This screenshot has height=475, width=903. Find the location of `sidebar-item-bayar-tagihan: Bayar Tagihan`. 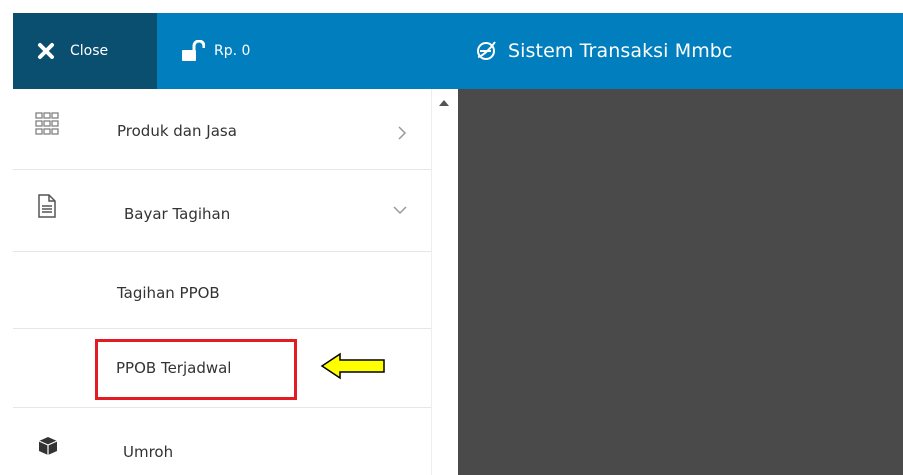

sidebar-item-bayar-tagihan: Bayar Tagihan is located at coordinates (222, 211).